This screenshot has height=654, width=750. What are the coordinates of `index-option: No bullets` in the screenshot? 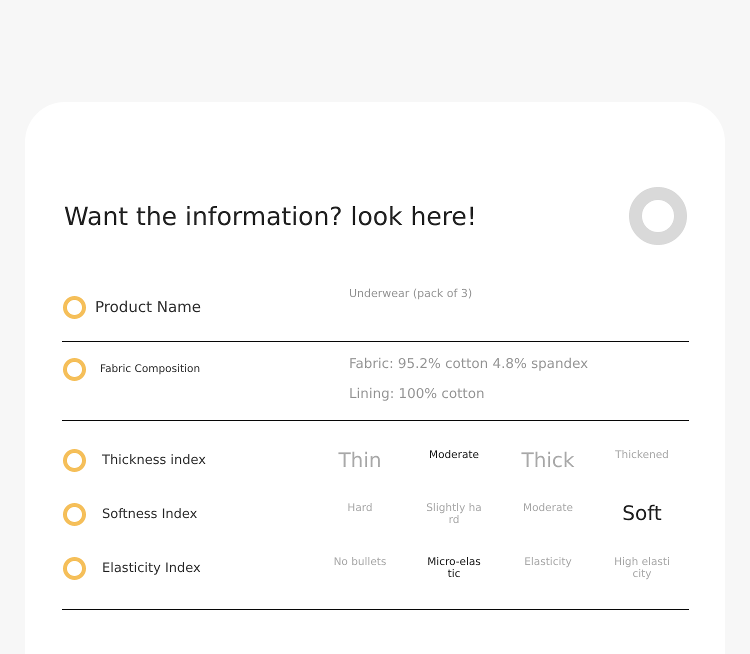 It's located at (360, 568).